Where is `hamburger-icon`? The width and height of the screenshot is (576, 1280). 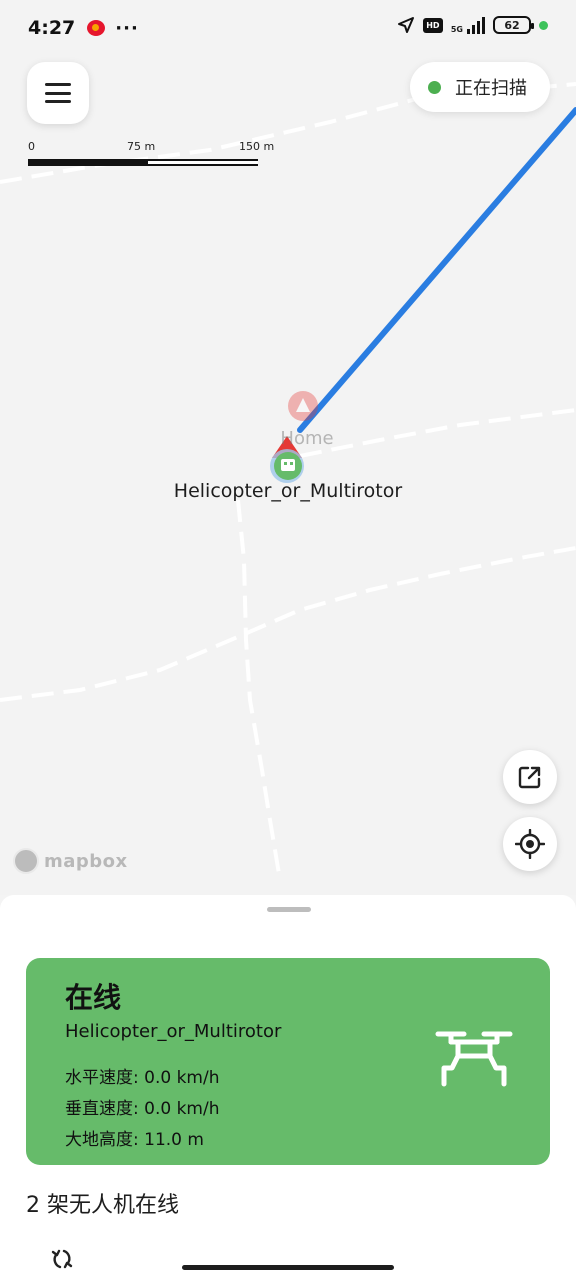
hamburger-icon is located at coordinates (58, 93).